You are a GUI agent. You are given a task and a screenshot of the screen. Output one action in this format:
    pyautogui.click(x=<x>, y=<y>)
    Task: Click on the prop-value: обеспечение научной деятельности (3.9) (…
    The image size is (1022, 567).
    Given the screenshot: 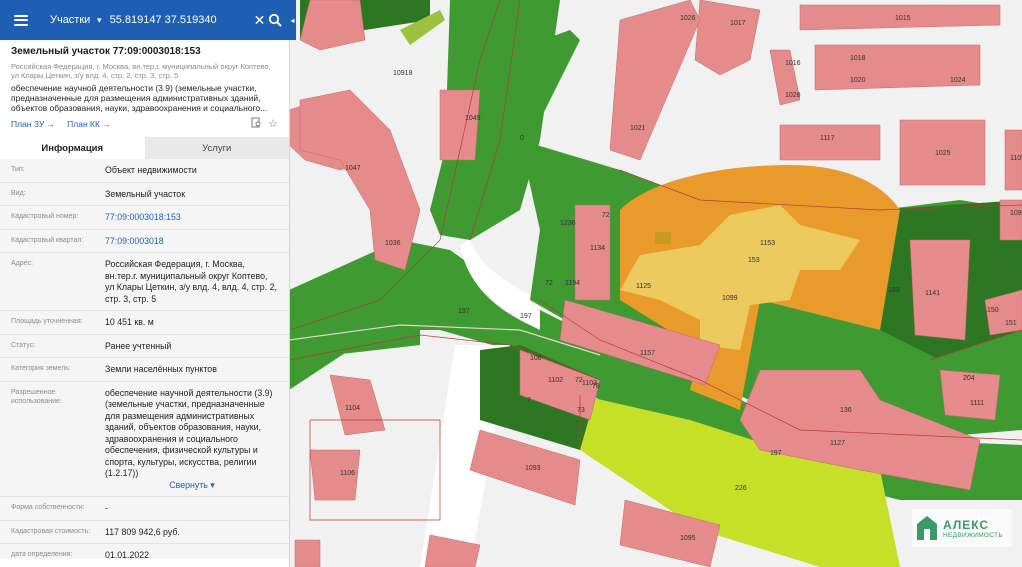 What is the action you would take?
    pyautogui.click(x=189, y=433)
    